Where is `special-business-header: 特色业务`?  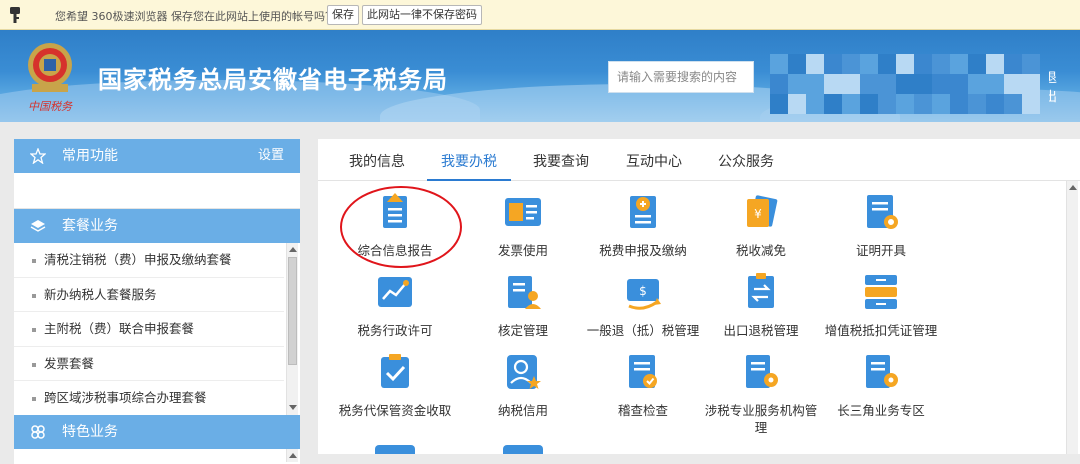
special-business-header: 特色业务 is located at coordinates (157, 432).